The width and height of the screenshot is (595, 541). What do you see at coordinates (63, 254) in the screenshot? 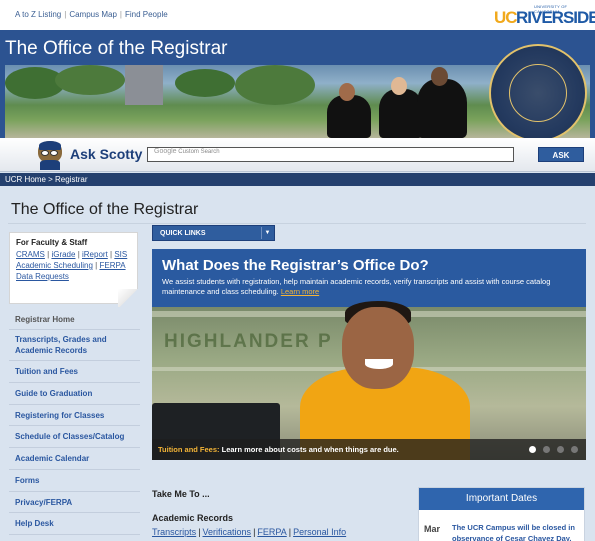
I see `igrade-link: iGrade` at bounding box center [63, 254].